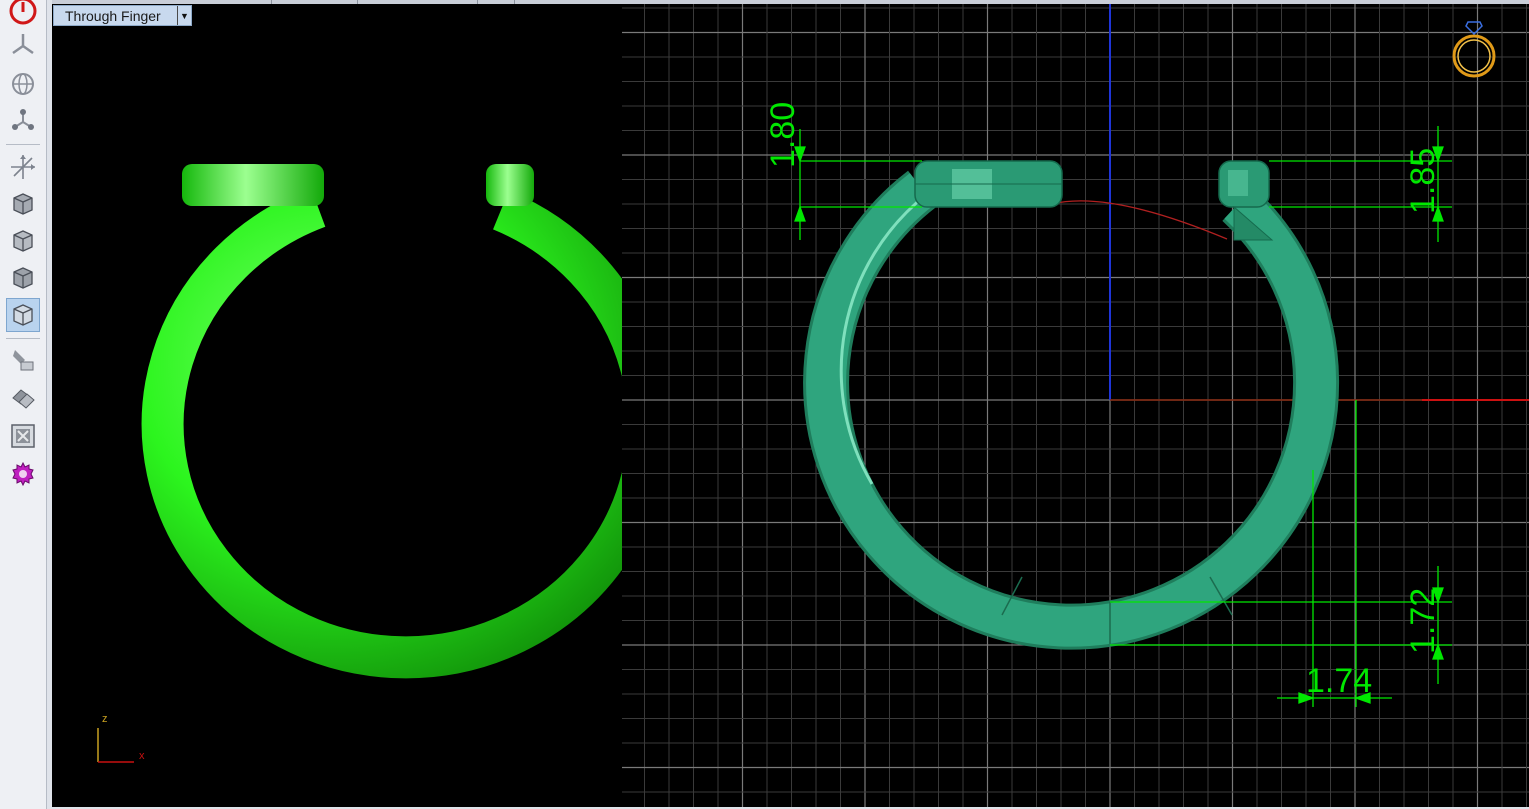 The image size is (1529, 809). Describe the element at coordinates (1139, 220) in the screenshot. I see `finger-arc` at that location.